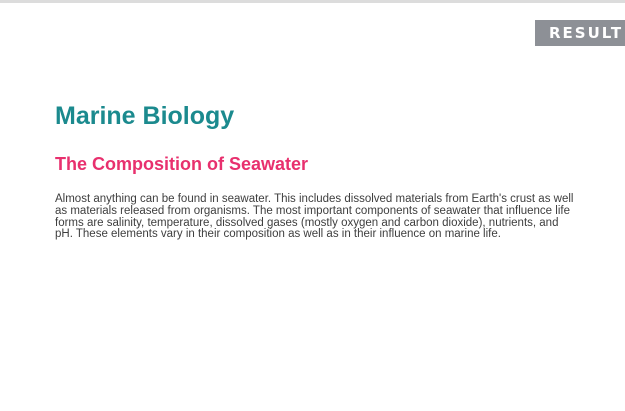 This screenshot has width=625, height=411. What do you see at coordinates (145, 116) in the screenshot?
I see `page-title: Marine Biology` at bounding box center [145, 116].